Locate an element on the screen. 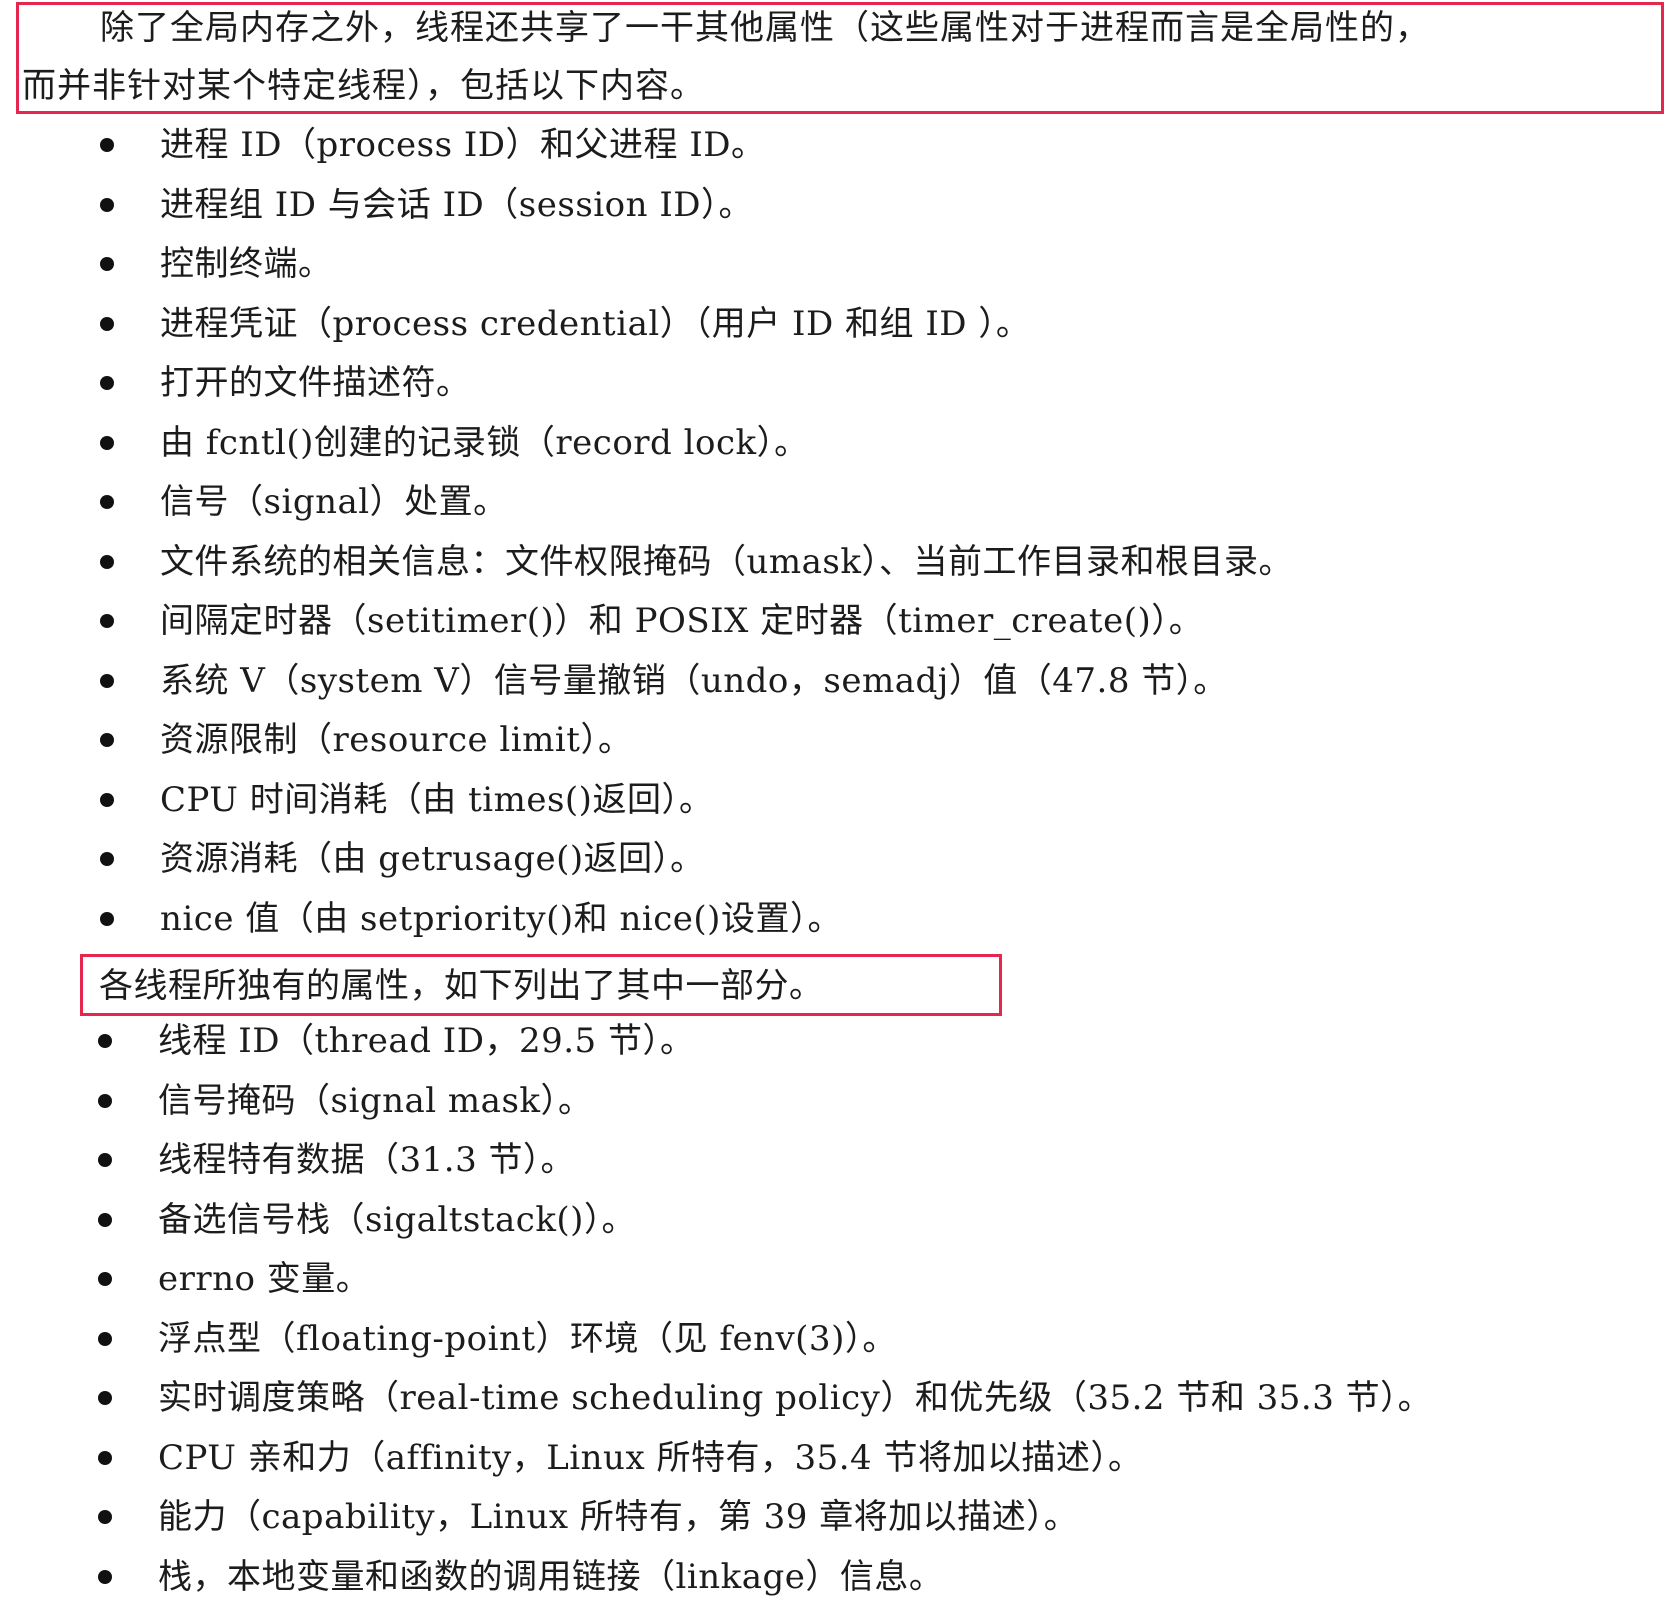 The height and width of the screenshot is (1611, 1672). unique-attributes-heading: 各线程所独有的属性，如下列出了其中一部分。 is located at coordinates (461, 986).